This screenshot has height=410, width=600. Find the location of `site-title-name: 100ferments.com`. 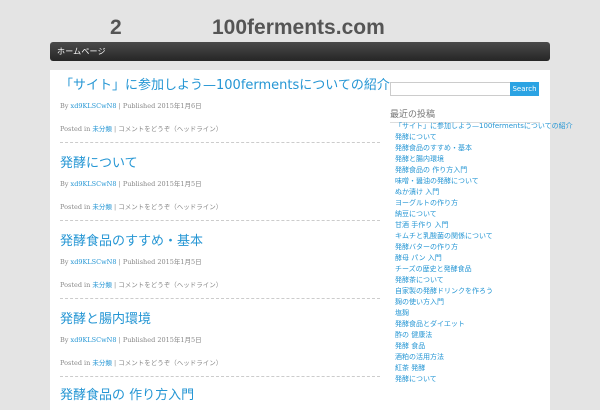

site-title-name: 100ferments.com is located at coordinates (298, 28).